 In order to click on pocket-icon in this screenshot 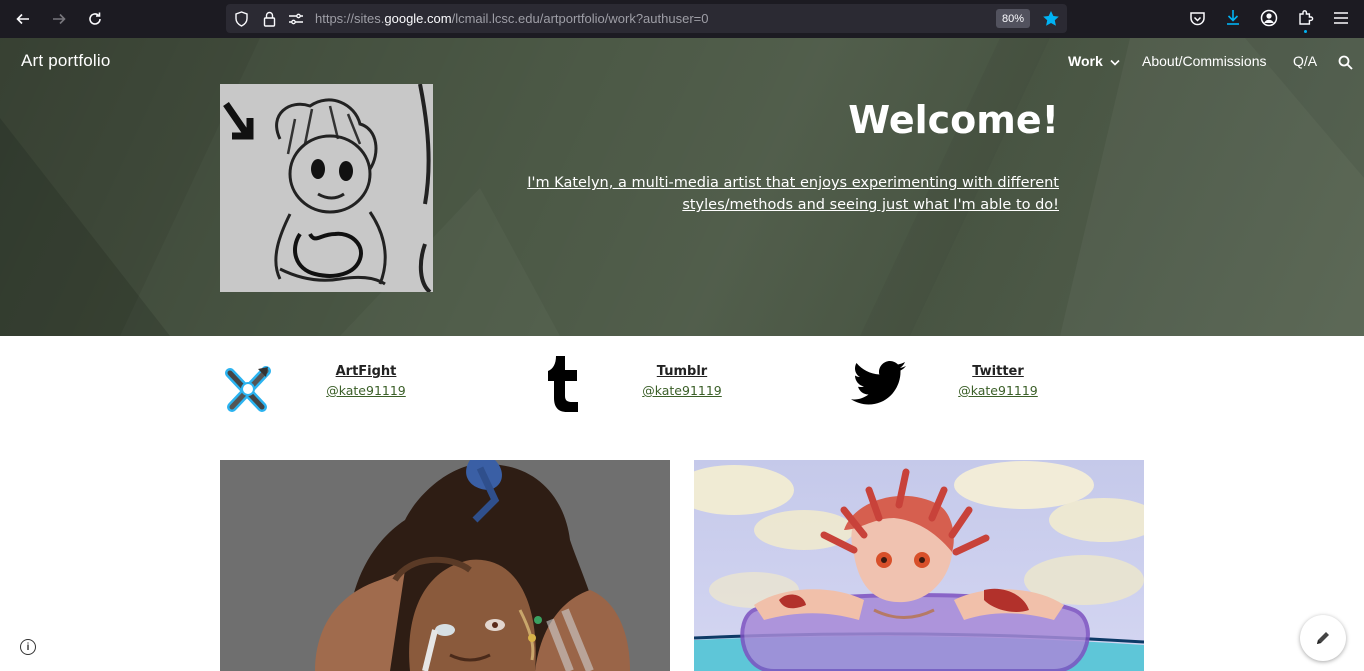, I will do `click(1197, 19)`.